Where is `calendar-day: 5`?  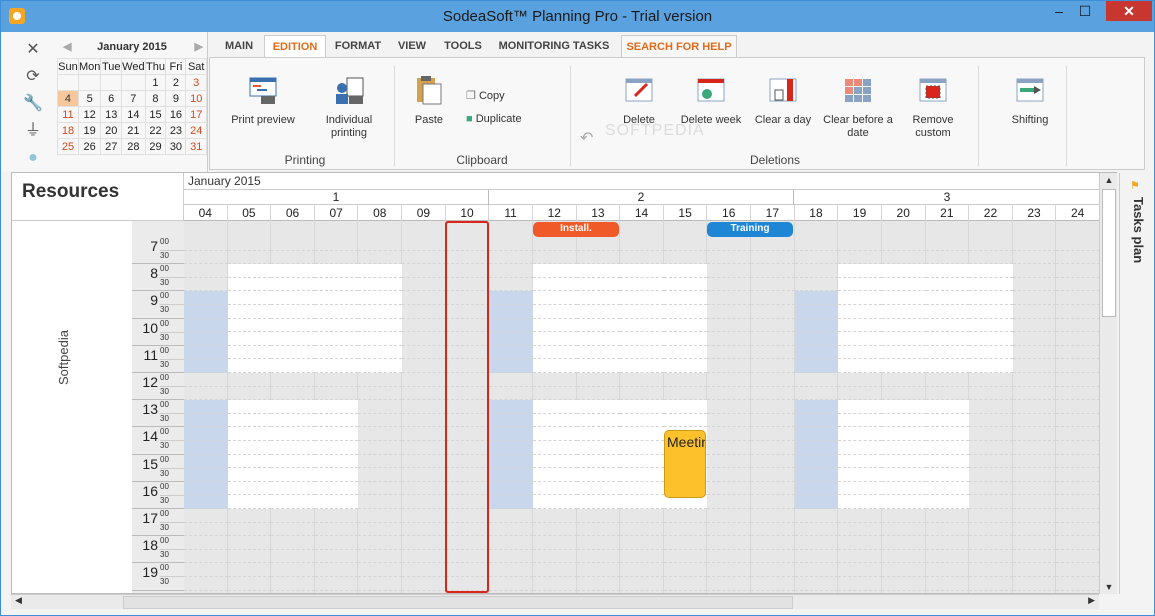
calendar-day: 5 is located at coordinates (89, 98).